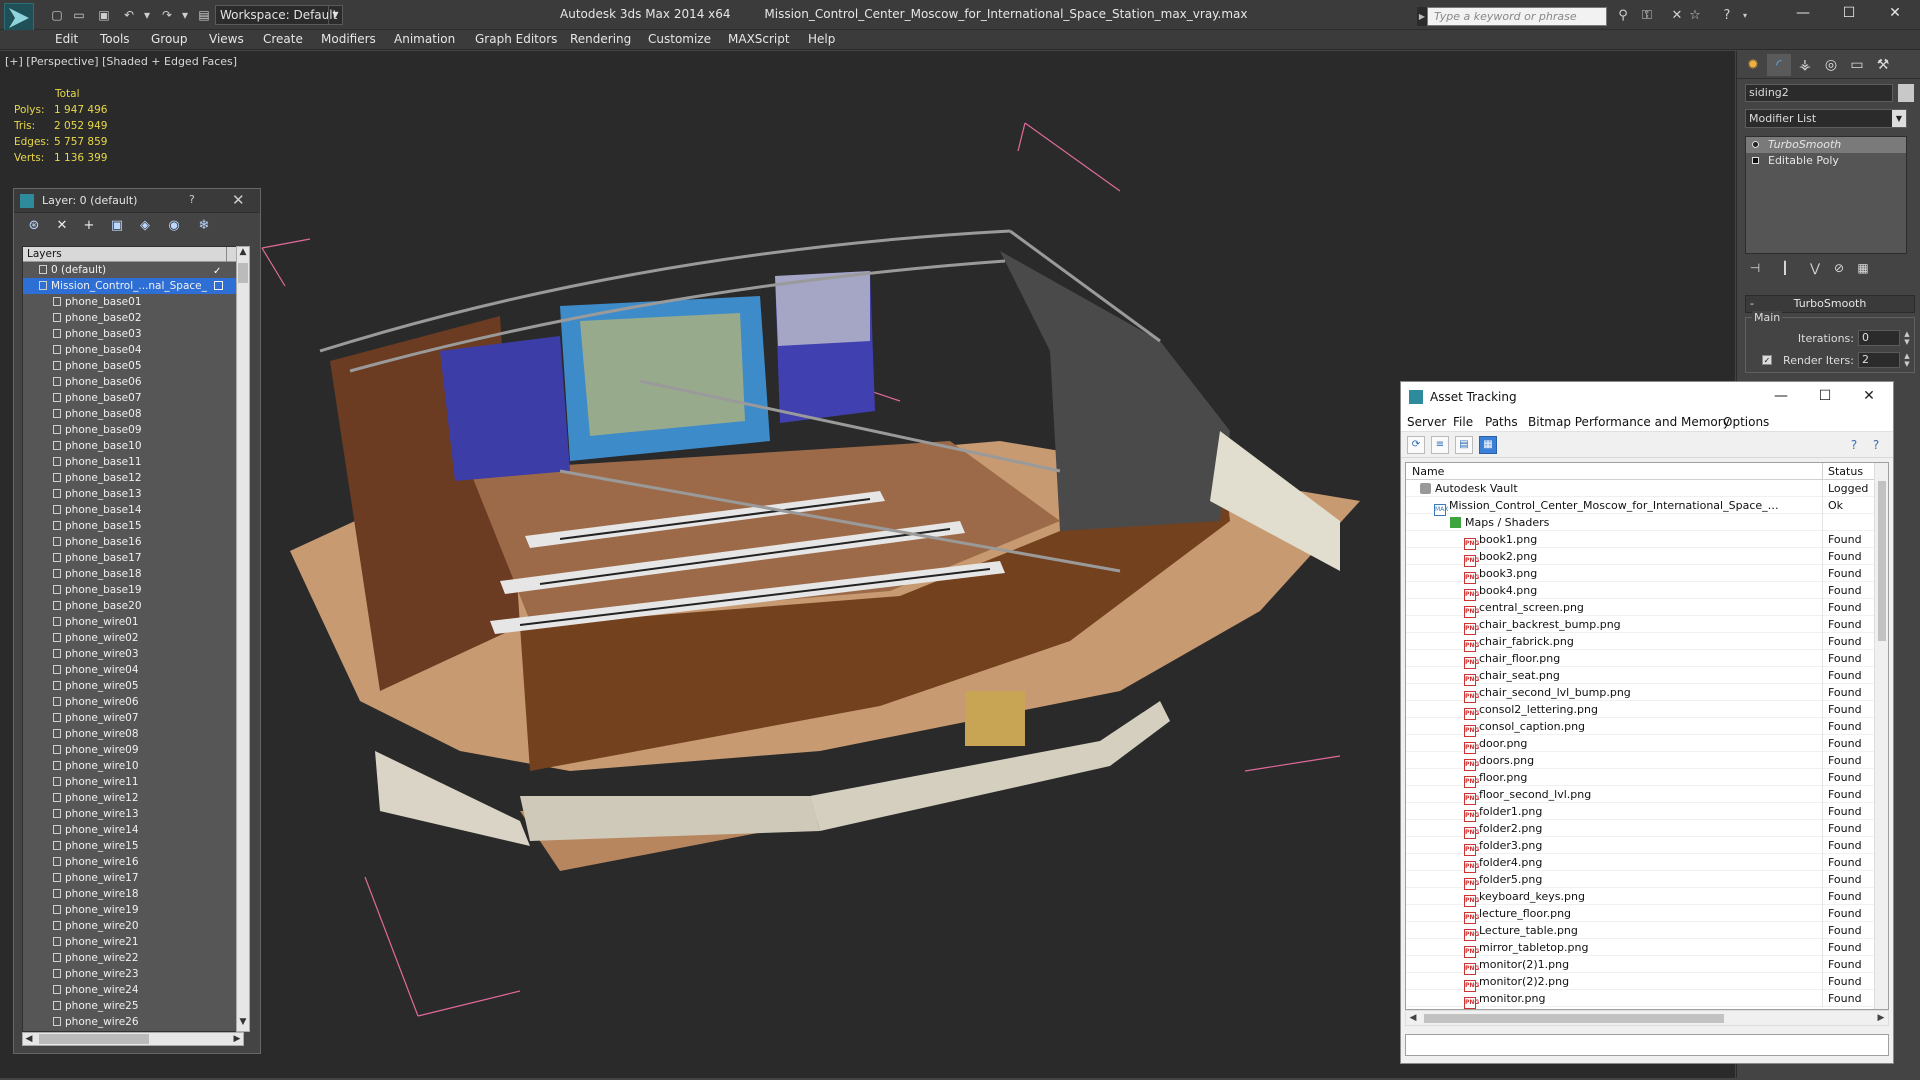  I want to click on menu-customize: Customize, so click(679, 39).